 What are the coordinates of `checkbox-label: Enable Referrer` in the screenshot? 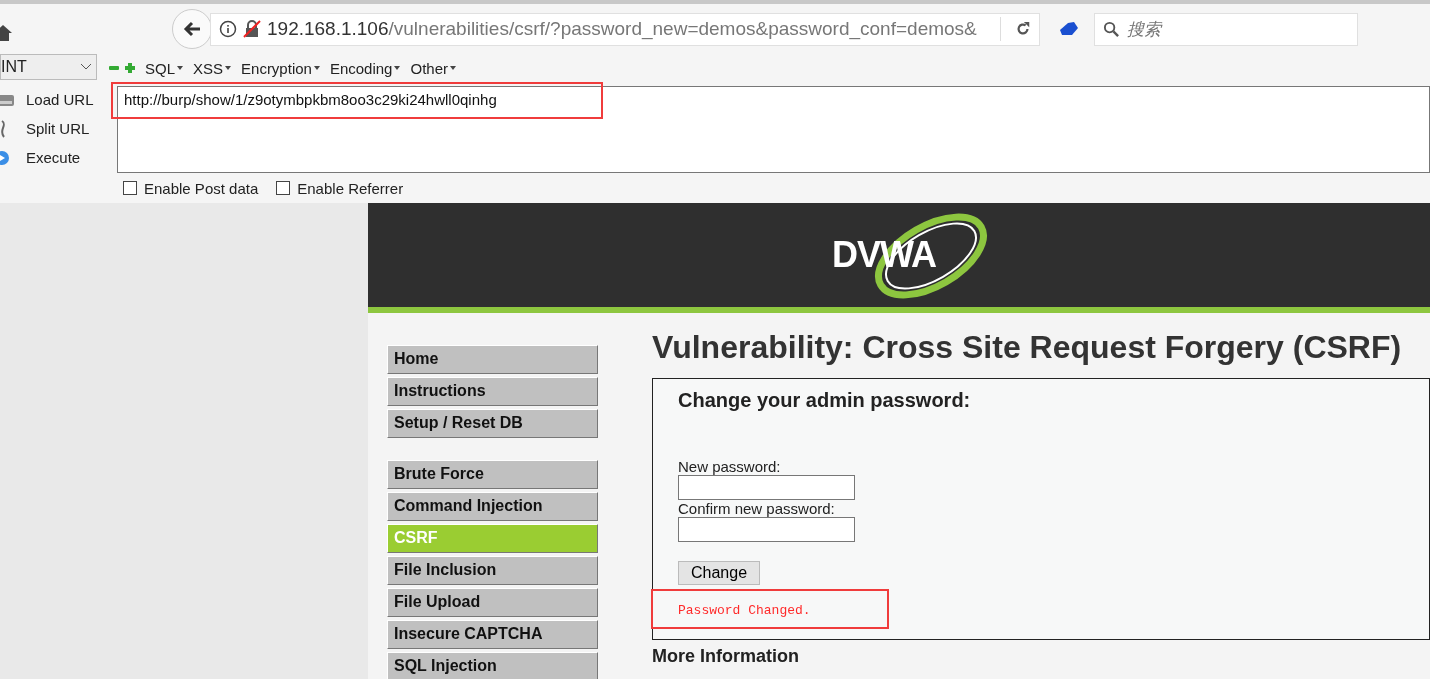 It's located at (350, 188).